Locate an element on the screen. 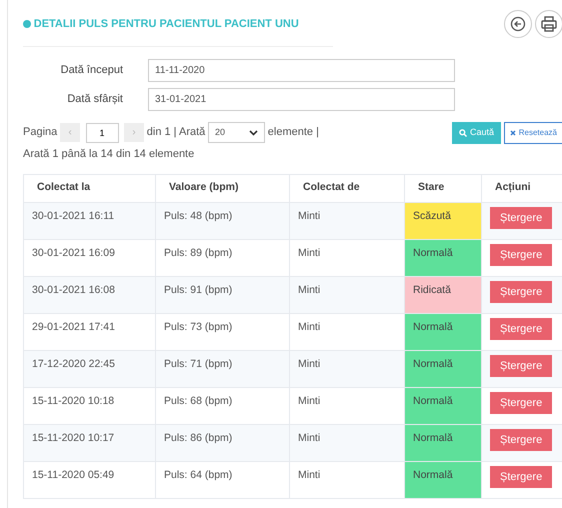  status-cell: Ridicată is located at coordinates (443, 295).